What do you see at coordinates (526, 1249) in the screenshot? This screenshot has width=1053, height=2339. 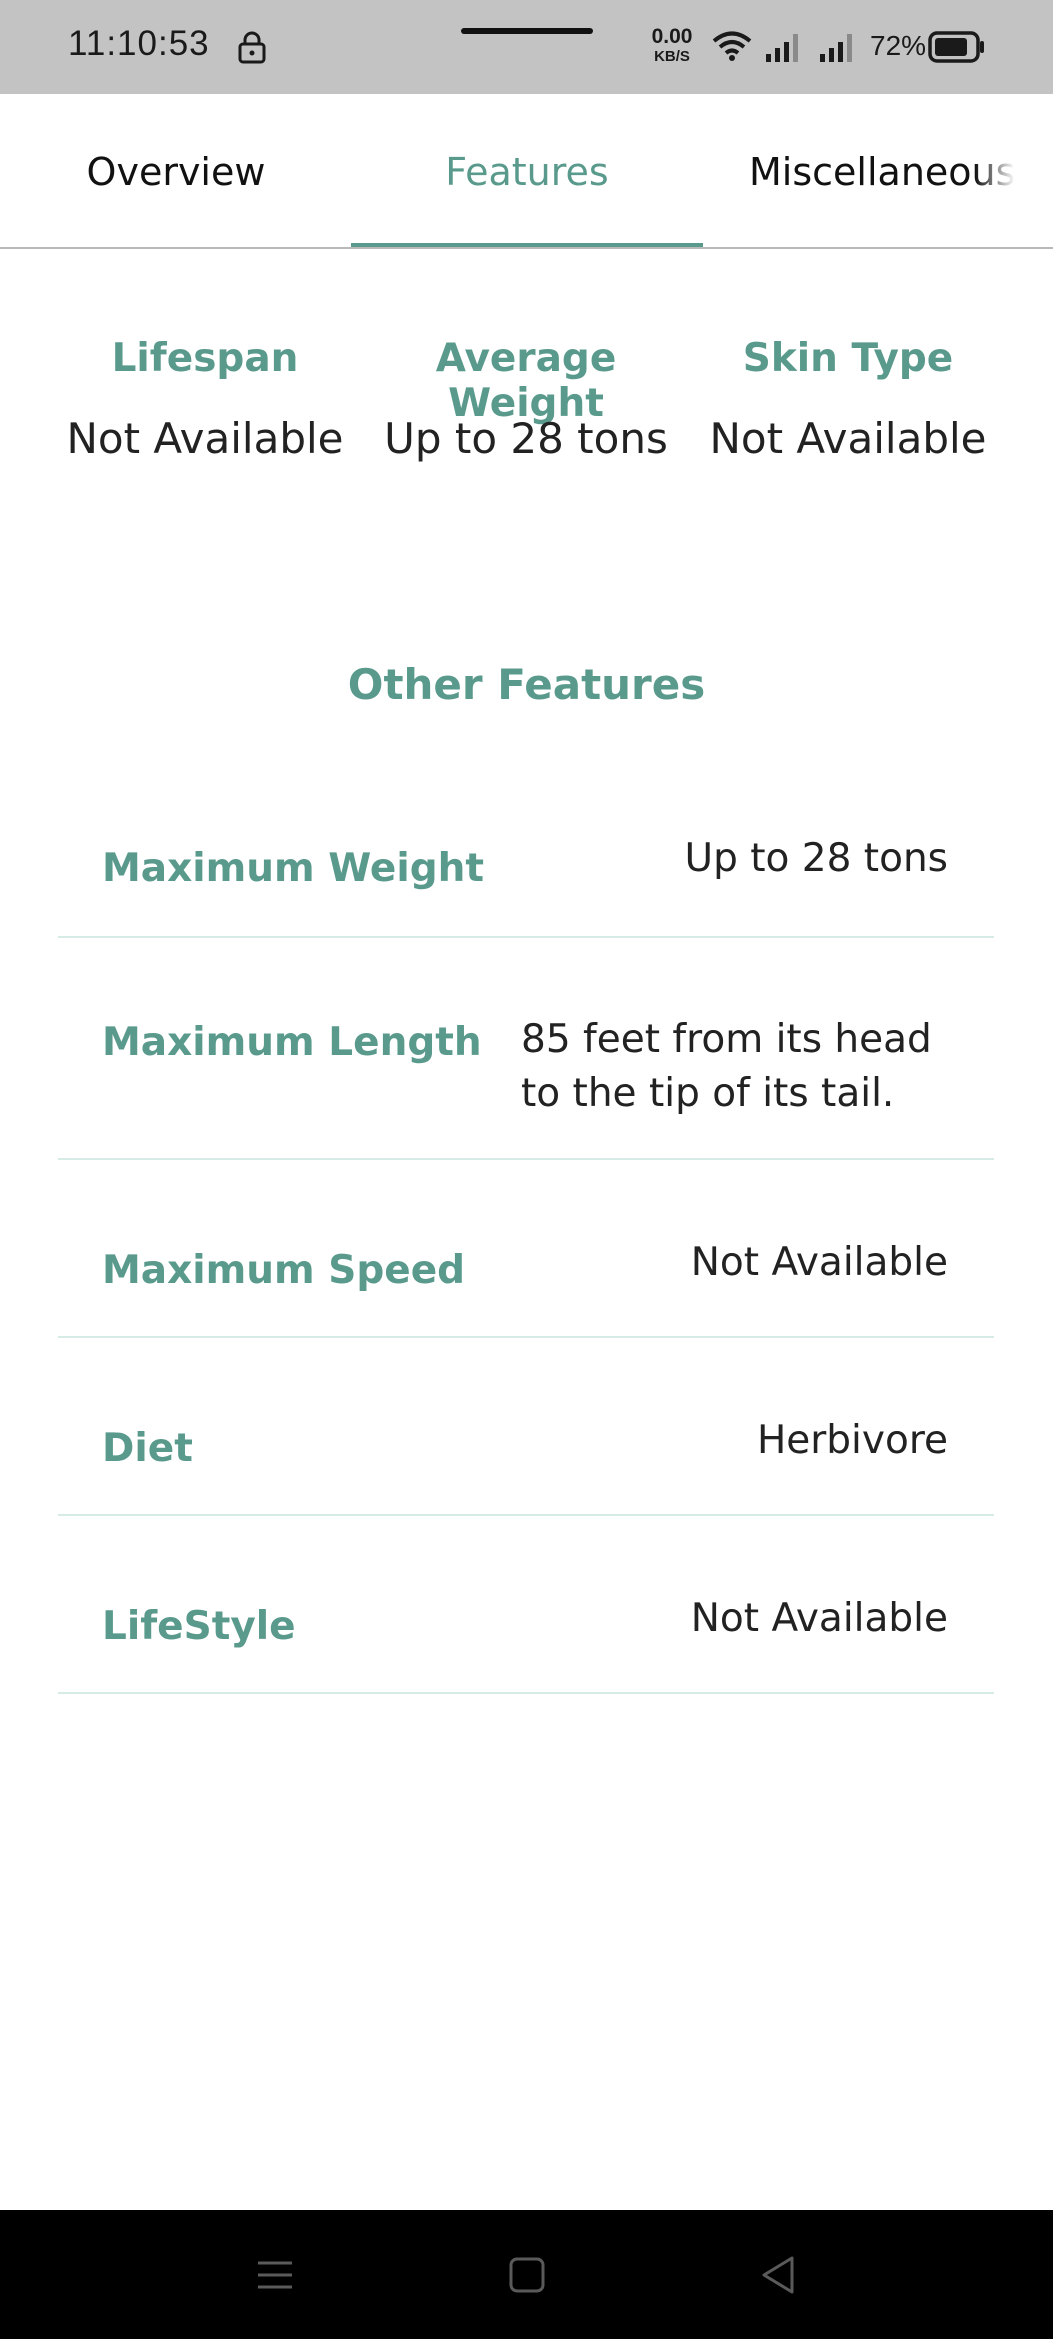 I see `feature-row-maximum-speed: Maximum Speed Not Available` at bounding box center [526, 1249].